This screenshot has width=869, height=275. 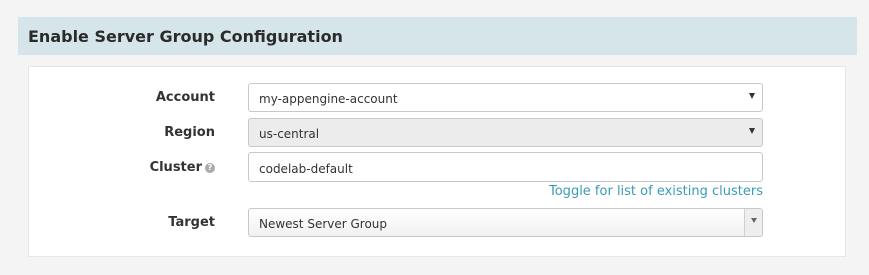 I want to click on region-select-value: us-central, so click(x=289, y=134).